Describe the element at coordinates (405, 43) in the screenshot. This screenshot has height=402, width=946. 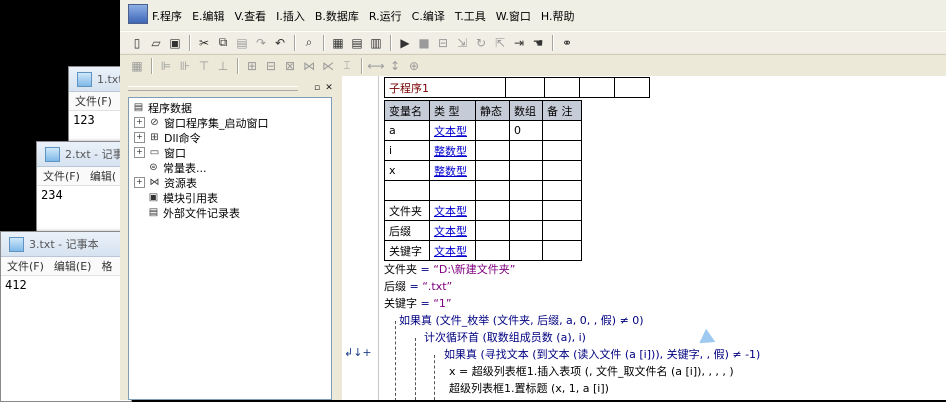
I see `run-icon: ▶` at that location.